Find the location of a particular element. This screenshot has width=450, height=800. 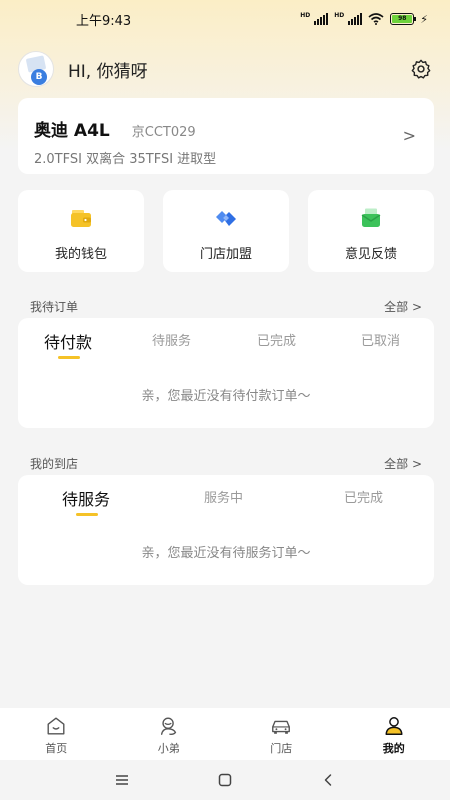

bottom-tab-bar: 首页 小弟 门店 我的 is located at coordinates (225, 734).